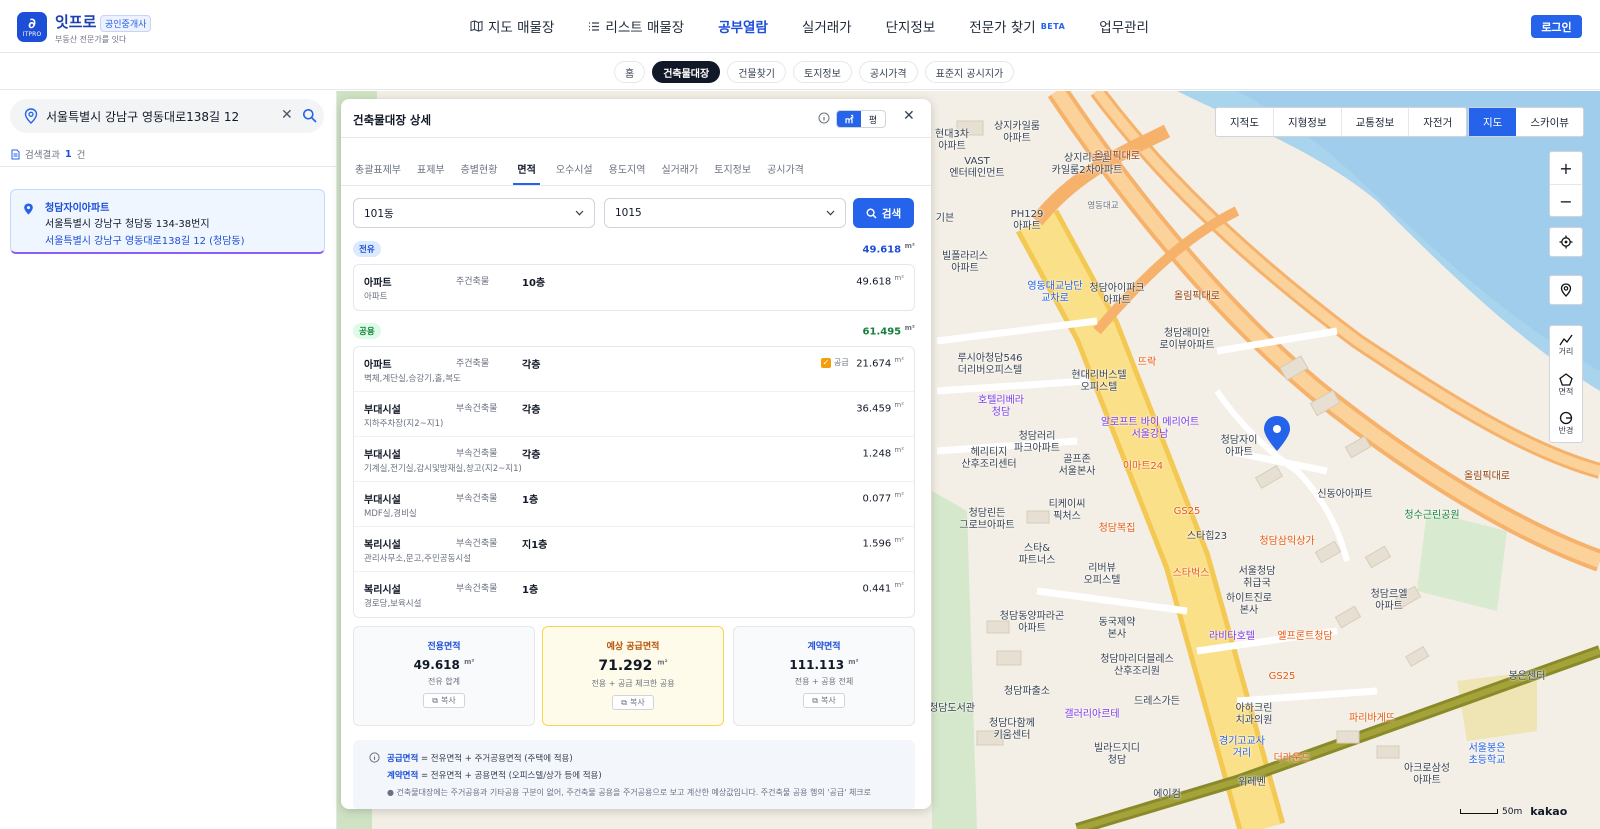 The width and height of the screenshot is (1600, 829). Describe the element at coordinates (1566, 201) in the screenshot. I see `zoom-out-button: −` at that location.